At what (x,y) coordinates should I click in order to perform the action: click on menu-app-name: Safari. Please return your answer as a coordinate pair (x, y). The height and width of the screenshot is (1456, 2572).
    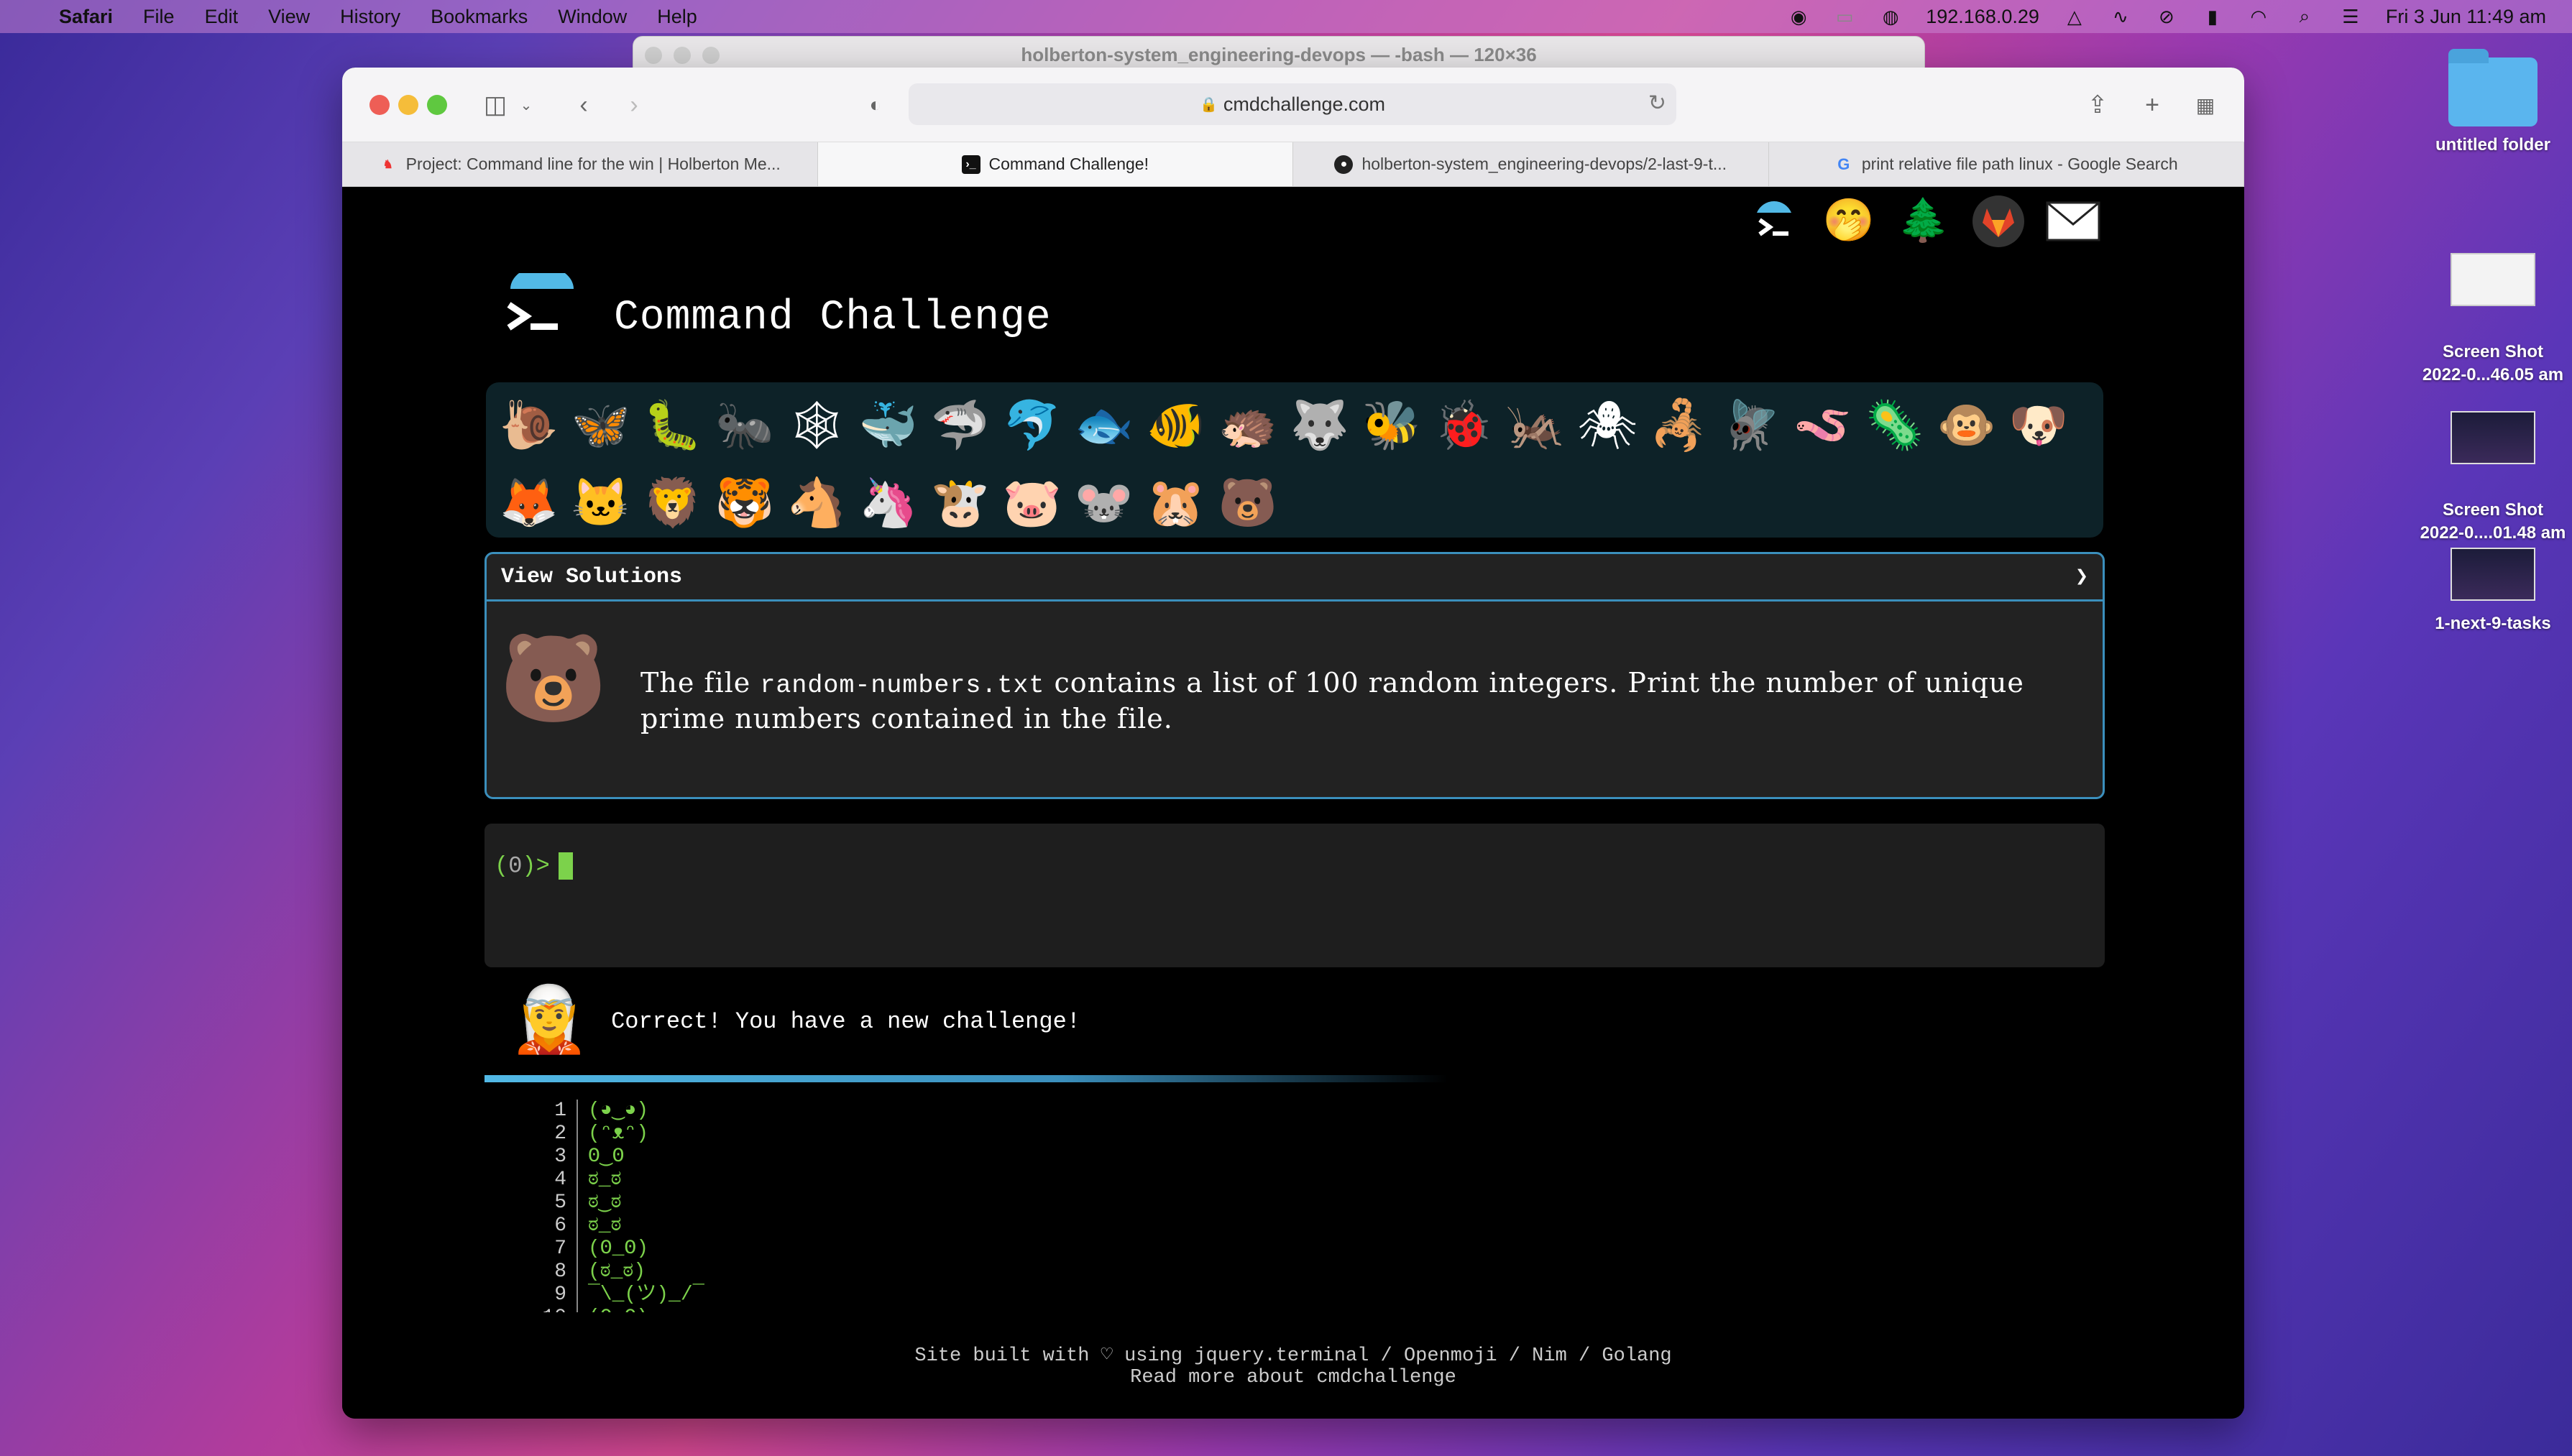
    Looking at the image, I should click on (86, 17).